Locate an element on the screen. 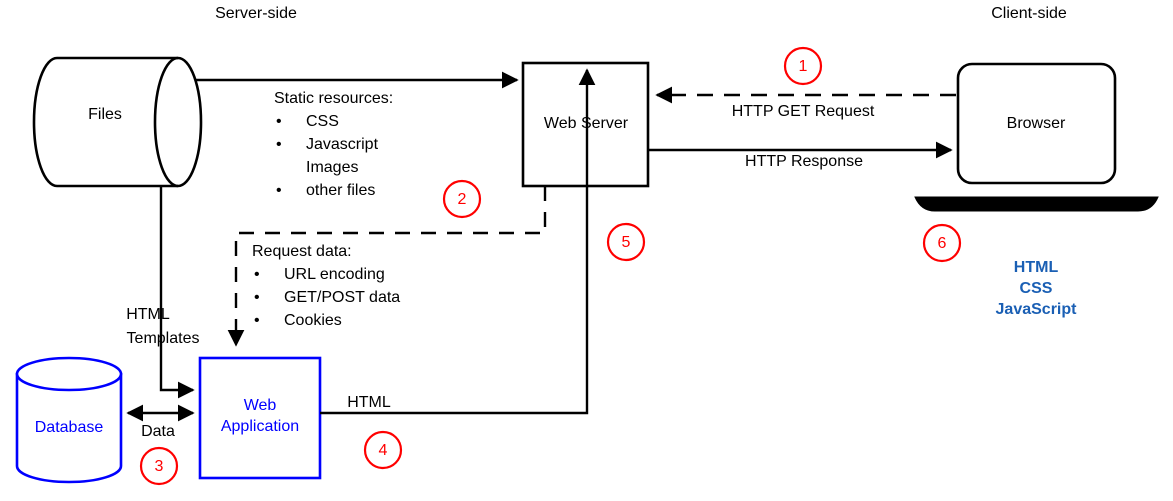 Image resolution: width=1173 pixels, height=501 pixels. edge-label-html-templates-line2: Templates is located at coordinates (163, 338).